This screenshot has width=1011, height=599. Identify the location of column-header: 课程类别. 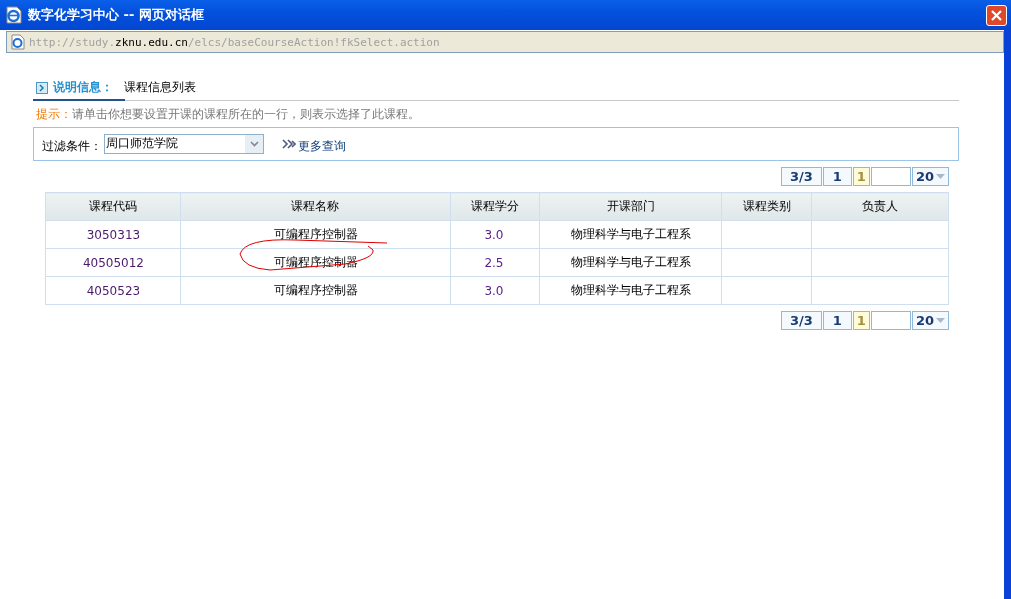
(766, 206).